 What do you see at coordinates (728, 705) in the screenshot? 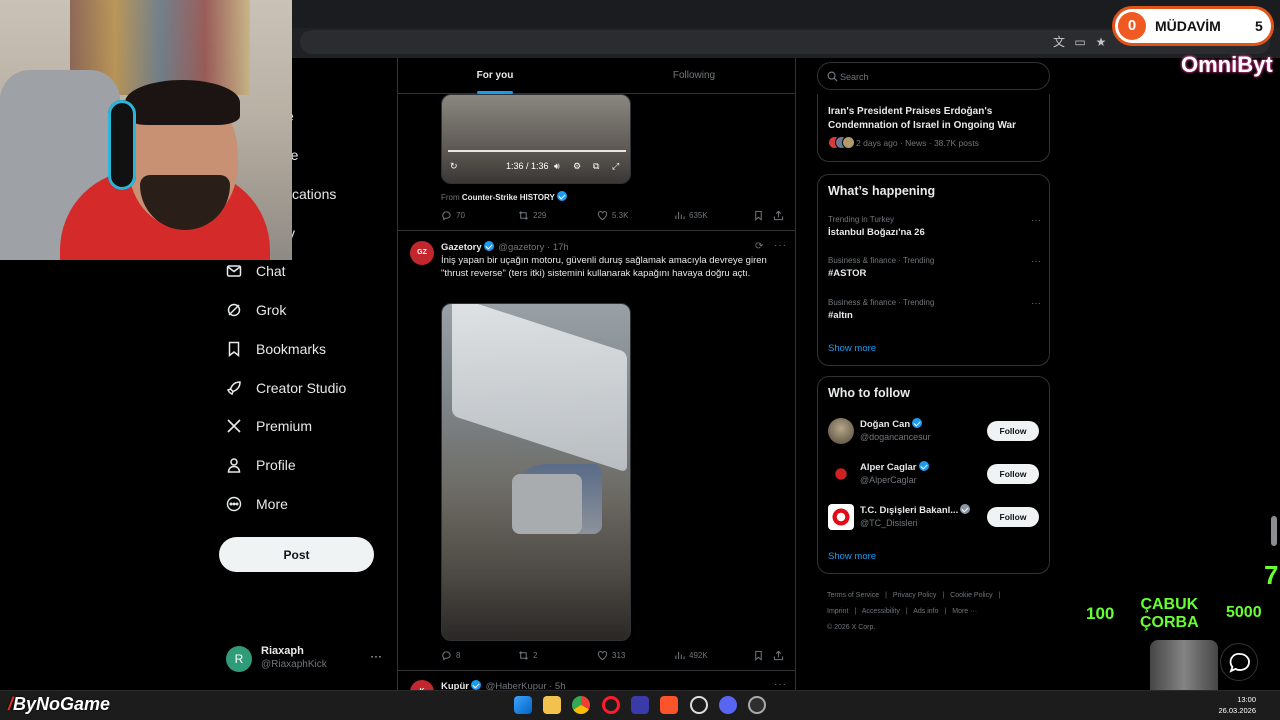
I see `discord-icon` at bounding box center [728, 705].